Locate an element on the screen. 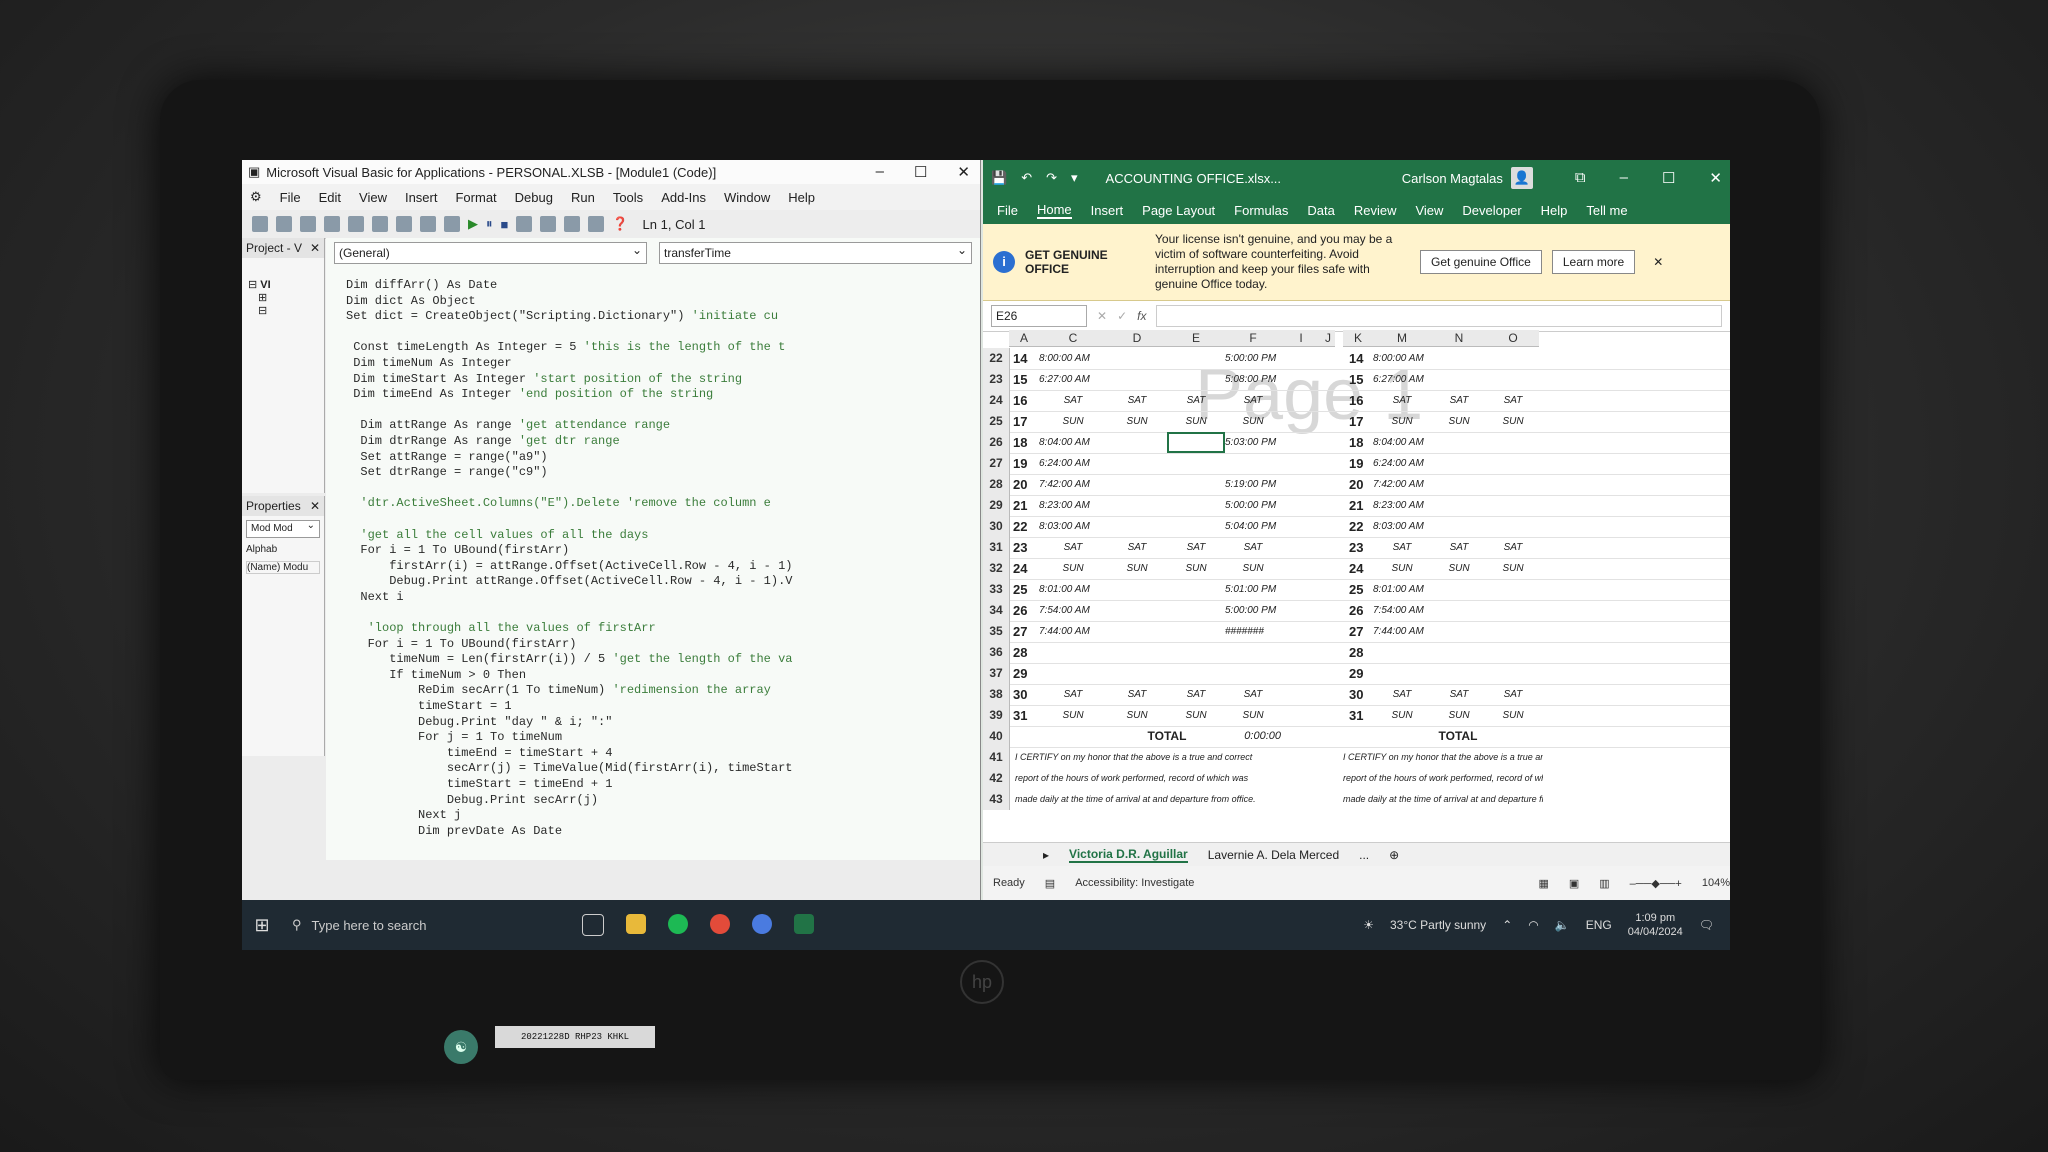 Image resolution: width=2048 pixels, height=1152 pixels. ribbon-display-icon: ⧉ is located at coordinates (1580, 178).